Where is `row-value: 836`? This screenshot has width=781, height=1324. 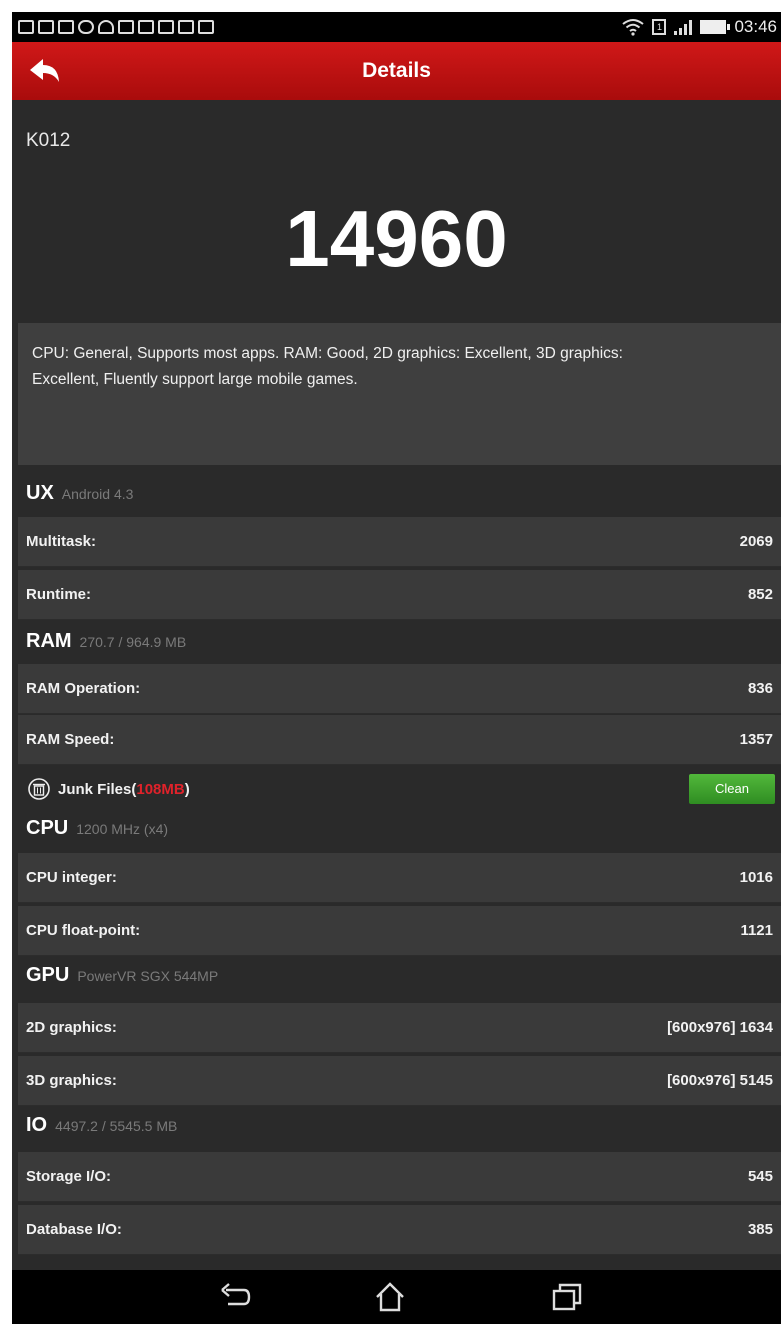
row-value: 836 is located at coordinates (760, 688).